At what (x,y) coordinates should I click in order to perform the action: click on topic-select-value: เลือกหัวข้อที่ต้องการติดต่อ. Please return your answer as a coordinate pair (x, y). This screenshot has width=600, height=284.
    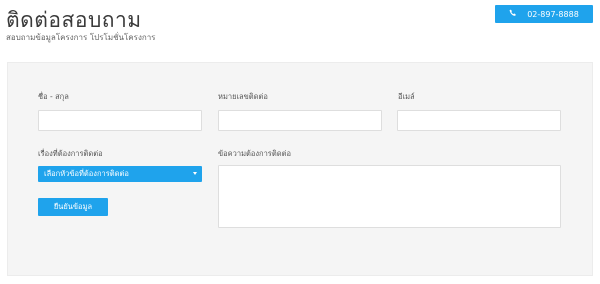
    Looking at the image, I should click on (86, 173).